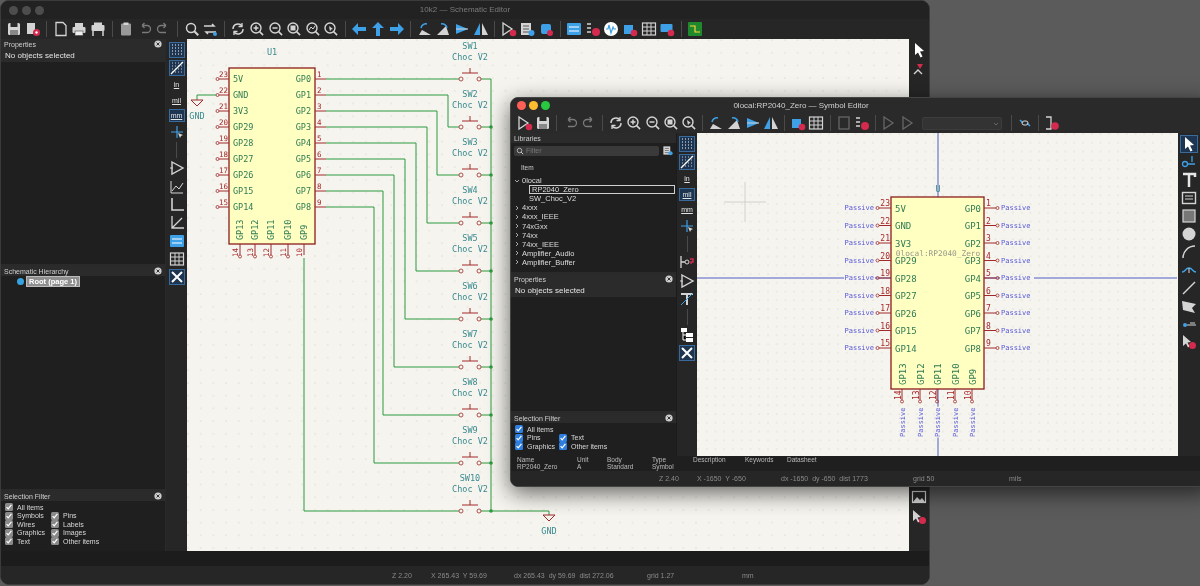 Image resolution: width=1200 pixels, height=586 pixels. Describe the element at coordinates (898, 395) in the screenshot. I see `pin-number: 14` at that location.